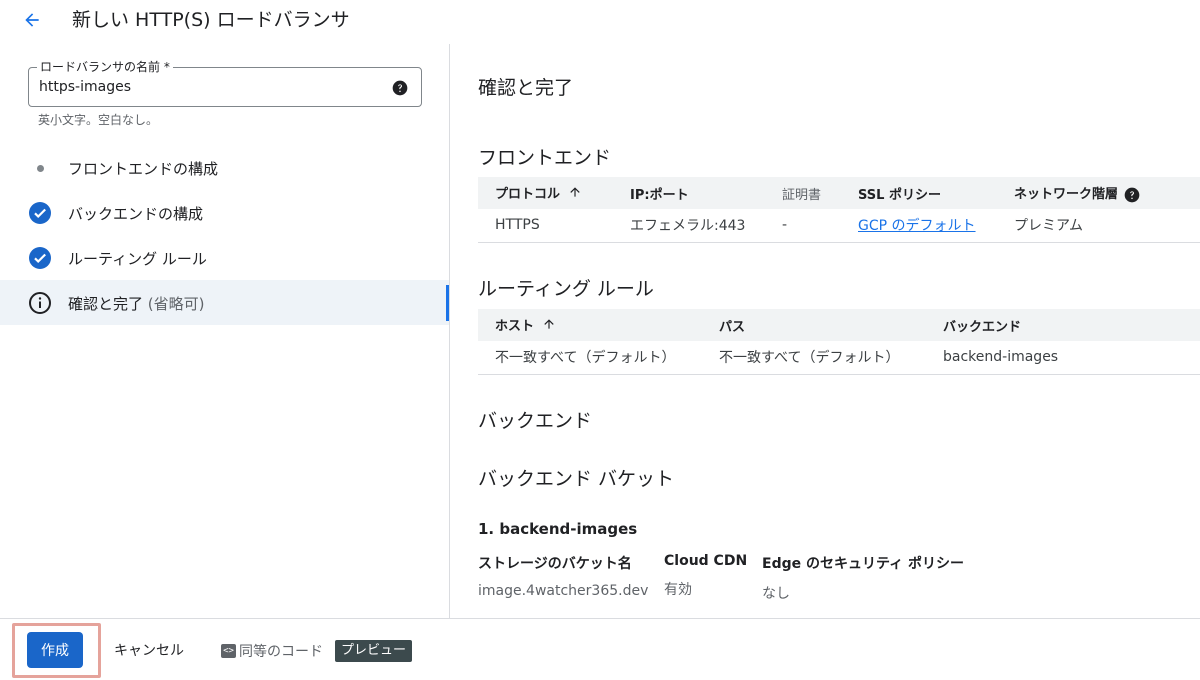 This screenshot has height=680, width=1200. What do you see at coordinates (590, 325) in the screenshot?
I see `column-header-host: ホスト` at bounding box center [590, 325].